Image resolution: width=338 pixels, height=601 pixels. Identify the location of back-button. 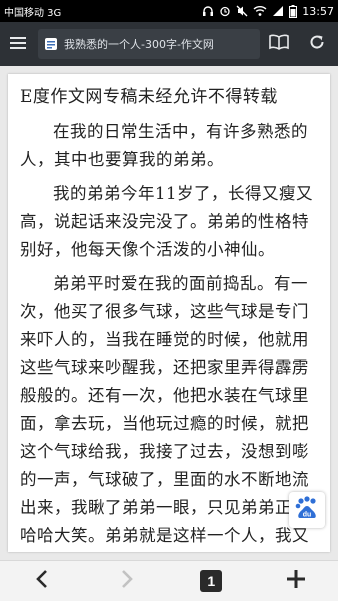
(42, 581).